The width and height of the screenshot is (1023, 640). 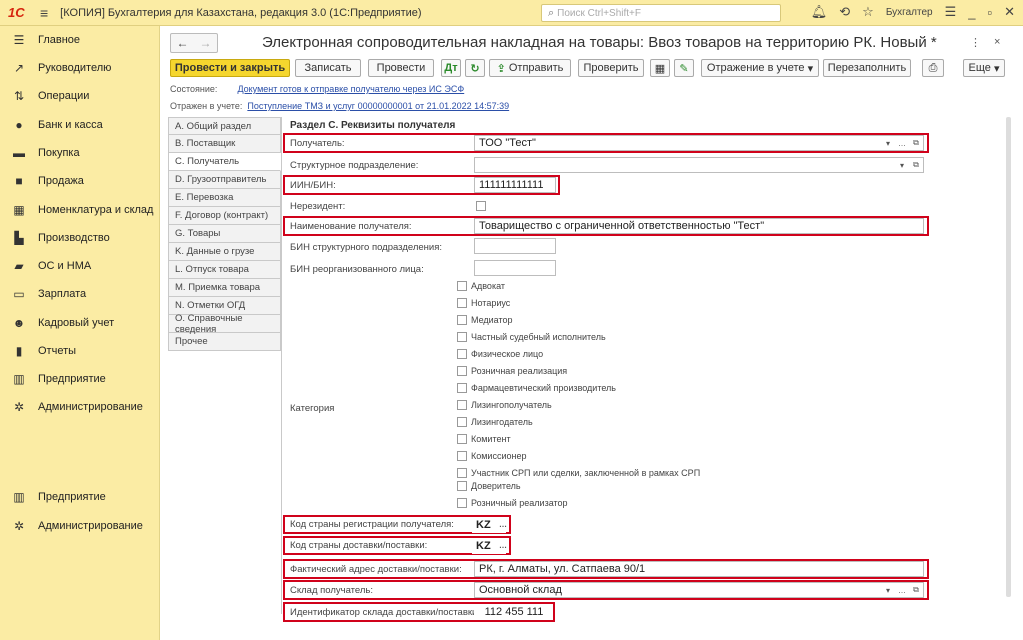 I want to click on post-button: Провести, so click(x=401, y=68).